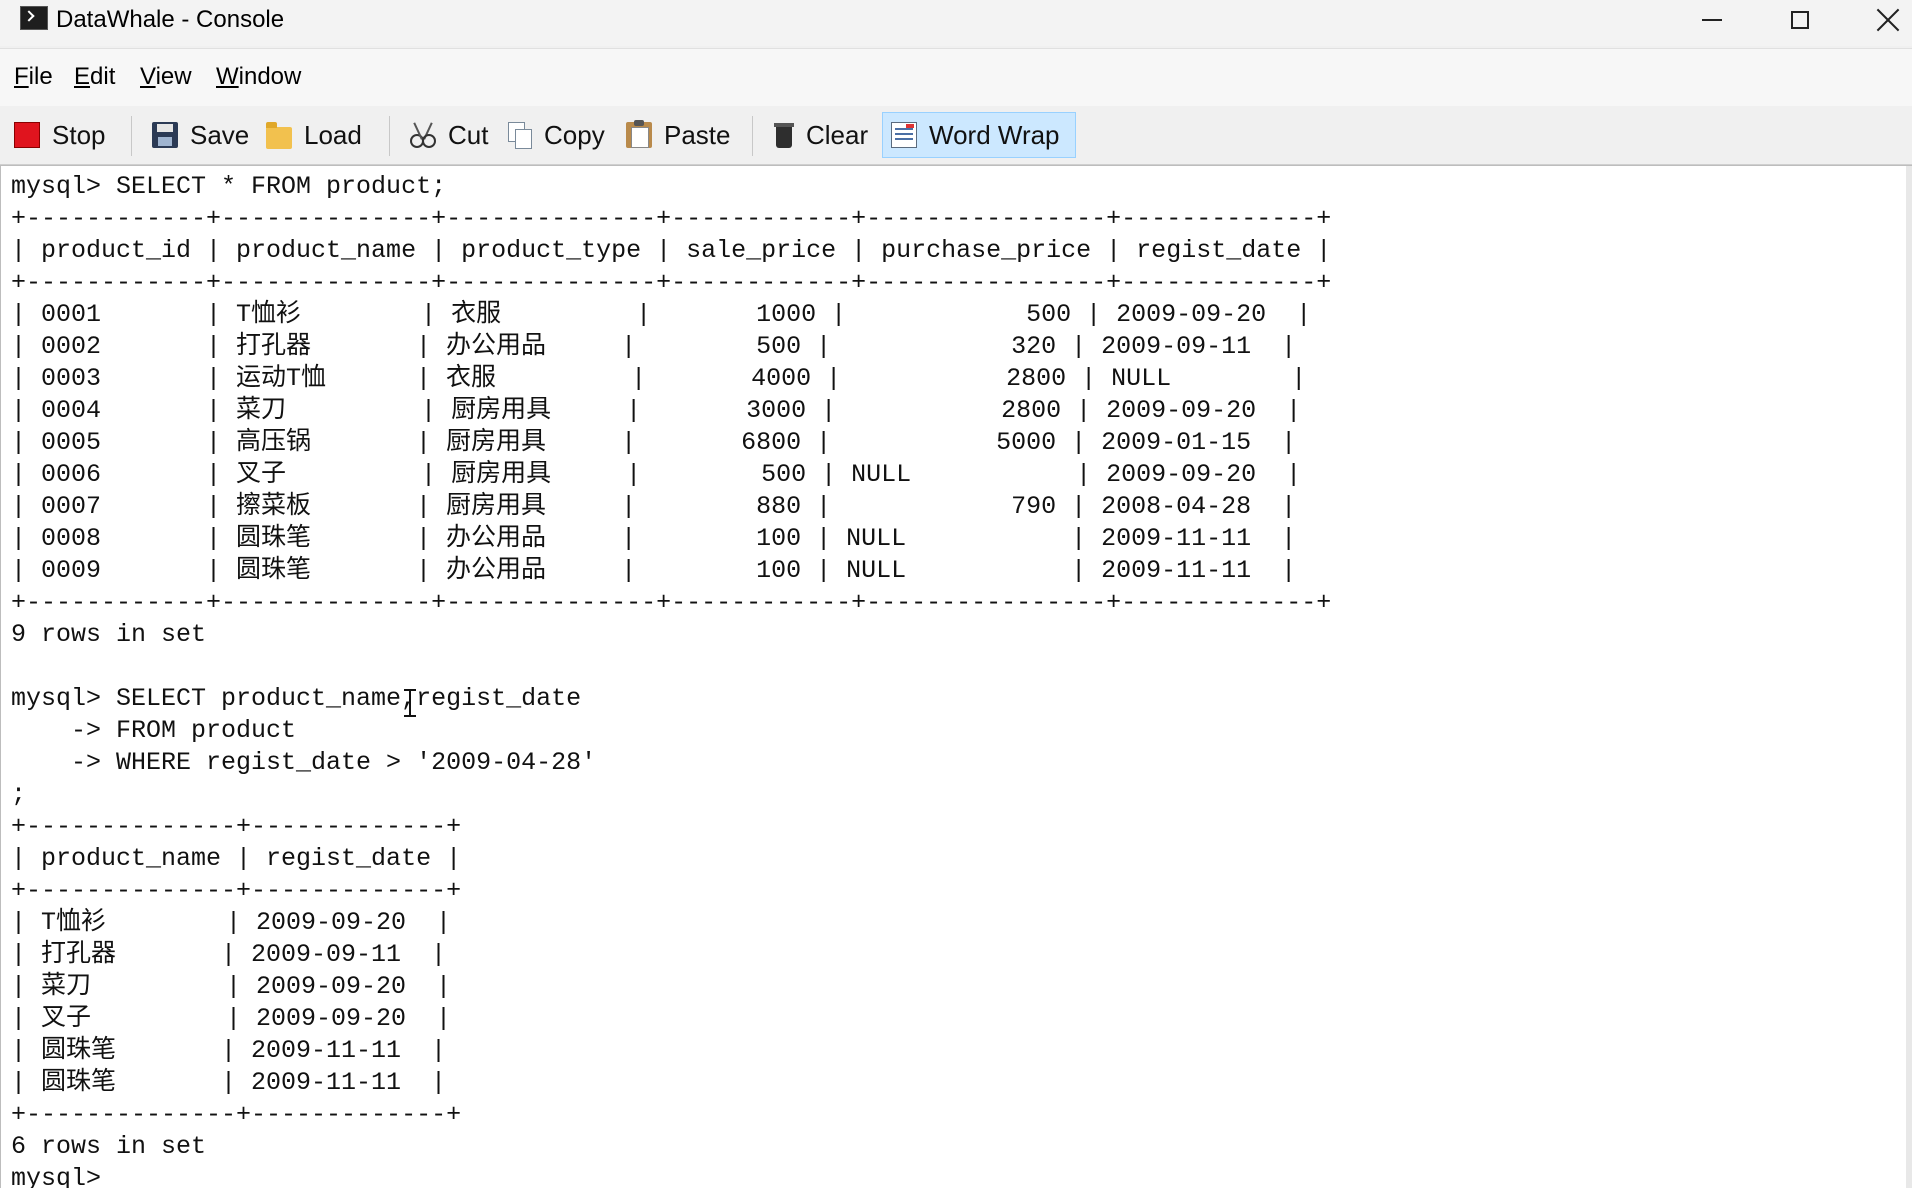 The width and height of the screenshot is (1912, 1188). Describe the element at coordinates (994, 134) in the screenshot. I see `word-wrap-label: Word Wrap` at that location.